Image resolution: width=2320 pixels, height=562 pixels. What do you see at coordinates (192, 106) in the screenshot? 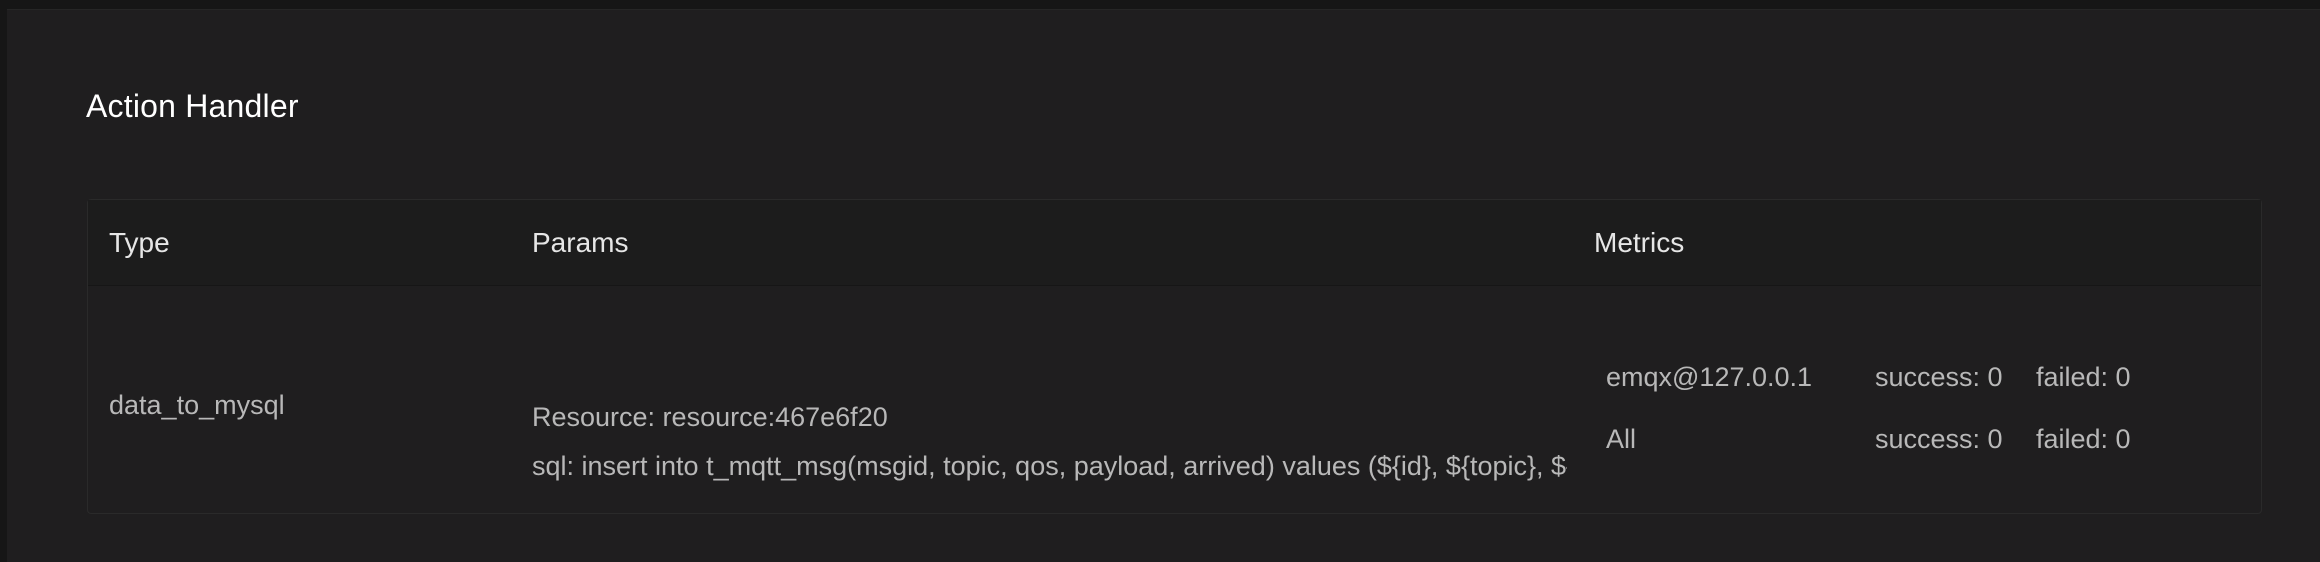
I see `section-title: Action Handler` at bounding box center [192, 106].